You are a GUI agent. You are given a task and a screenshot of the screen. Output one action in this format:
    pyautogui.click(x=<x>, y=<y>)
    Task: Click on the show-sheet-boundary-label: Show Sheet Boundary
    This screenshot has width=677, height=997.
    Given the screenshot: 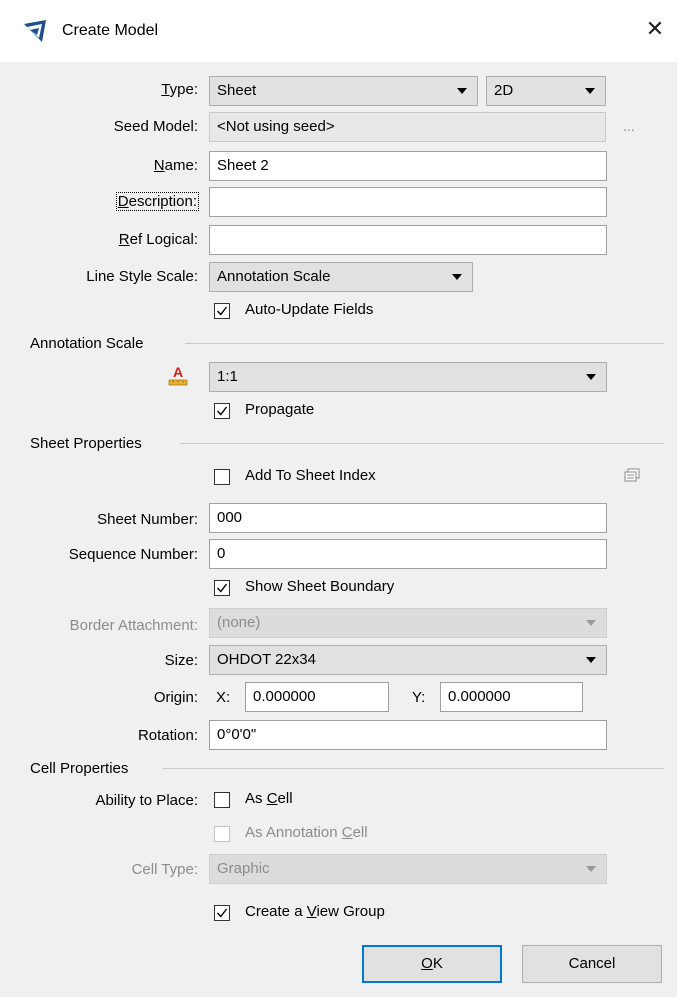 What is the action you would take?
    pyautogui.click(x=320, y=586)
    